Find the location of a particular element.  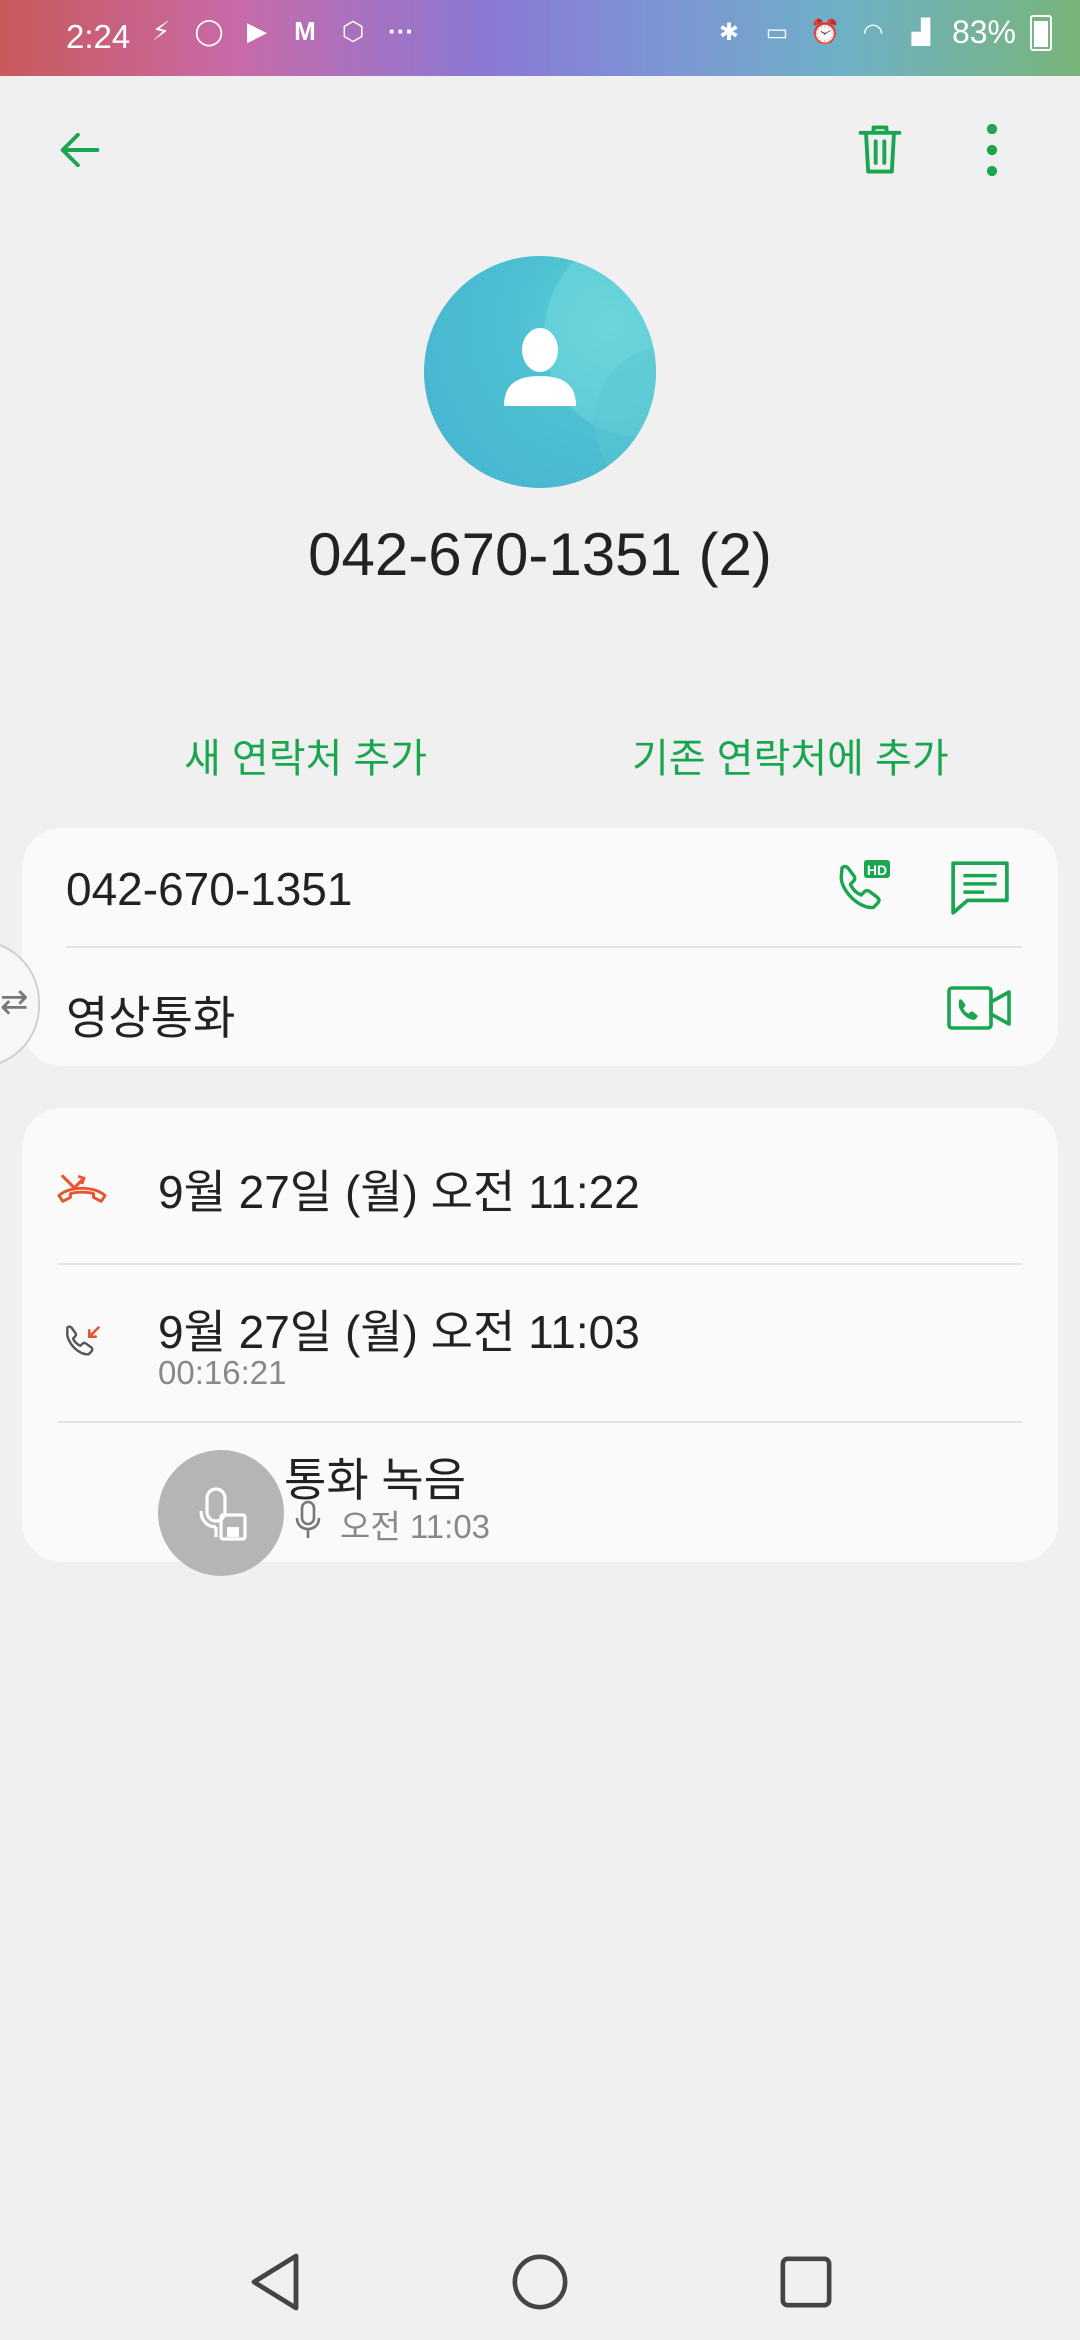

add-new-contact-button: 새 연락처 추가 is located at coordinates (305, 755).